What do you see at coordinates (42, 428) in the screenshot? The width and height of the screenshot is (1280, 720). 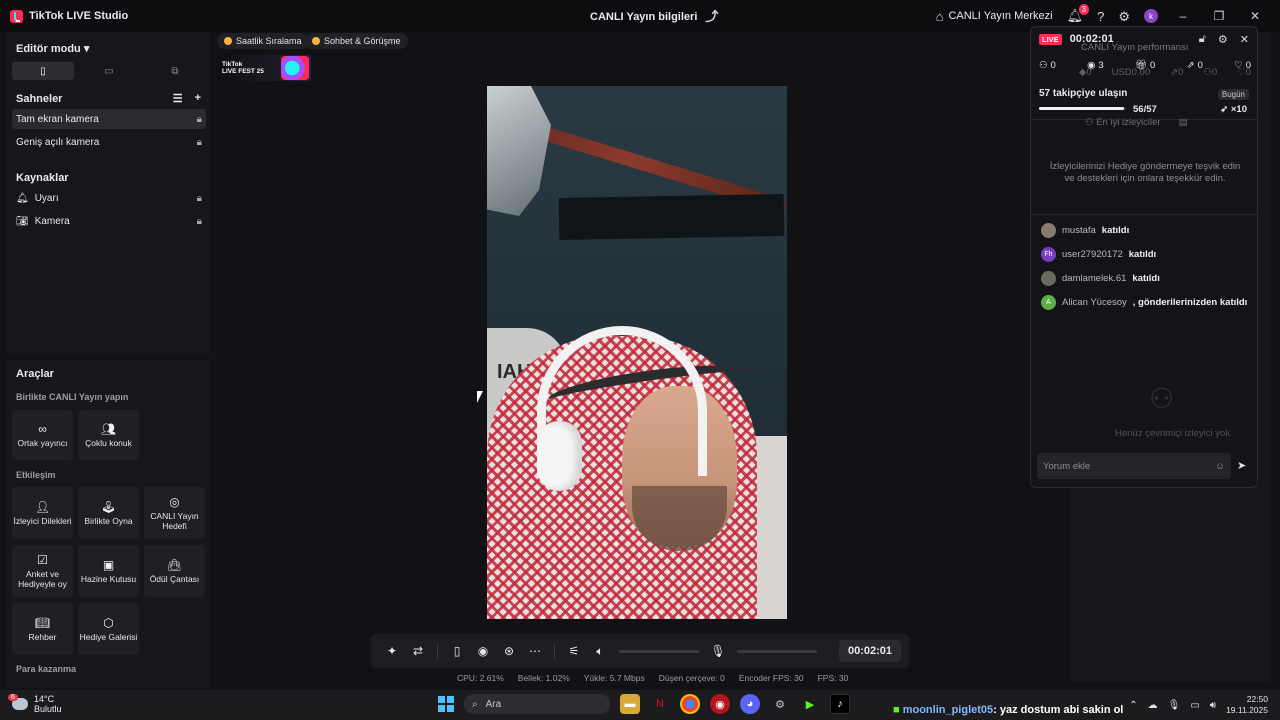 I see `link-icon: ∞` at bounding box center [42, 428].